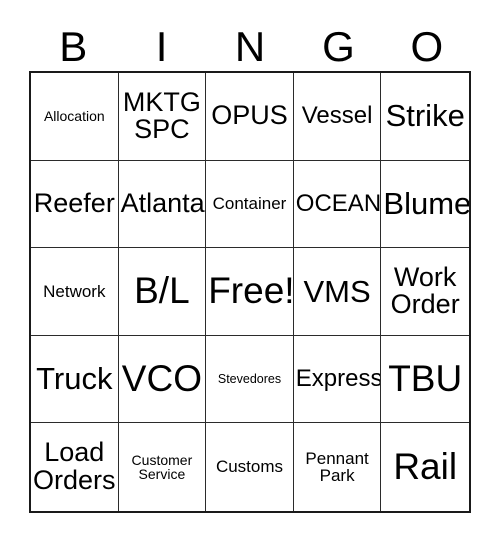 This screenshot has width=500, height=544. I want to click on bingo-cell: OCEAN, so click(337, 204).